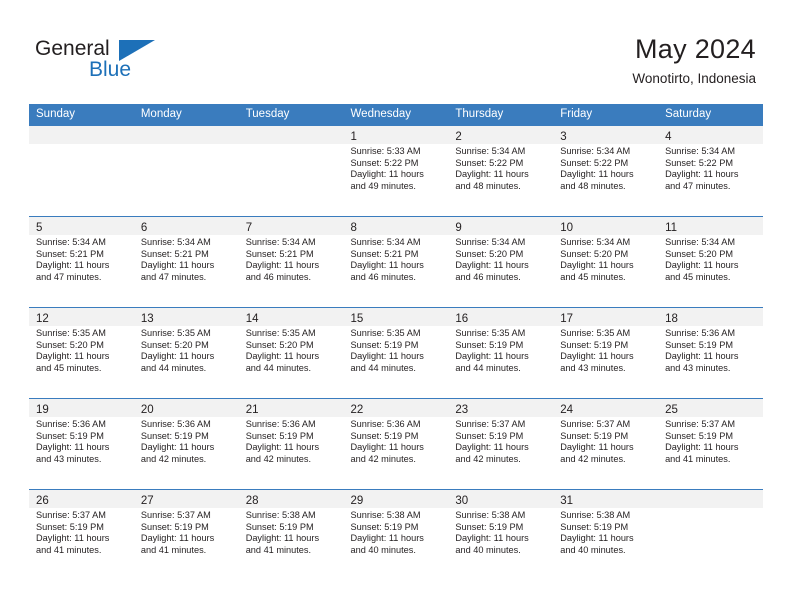 Image resolution: width=792 pixels, height=612 pixels. I want to click on dow-header-tuesday: Tuesday, so click(291, 115).